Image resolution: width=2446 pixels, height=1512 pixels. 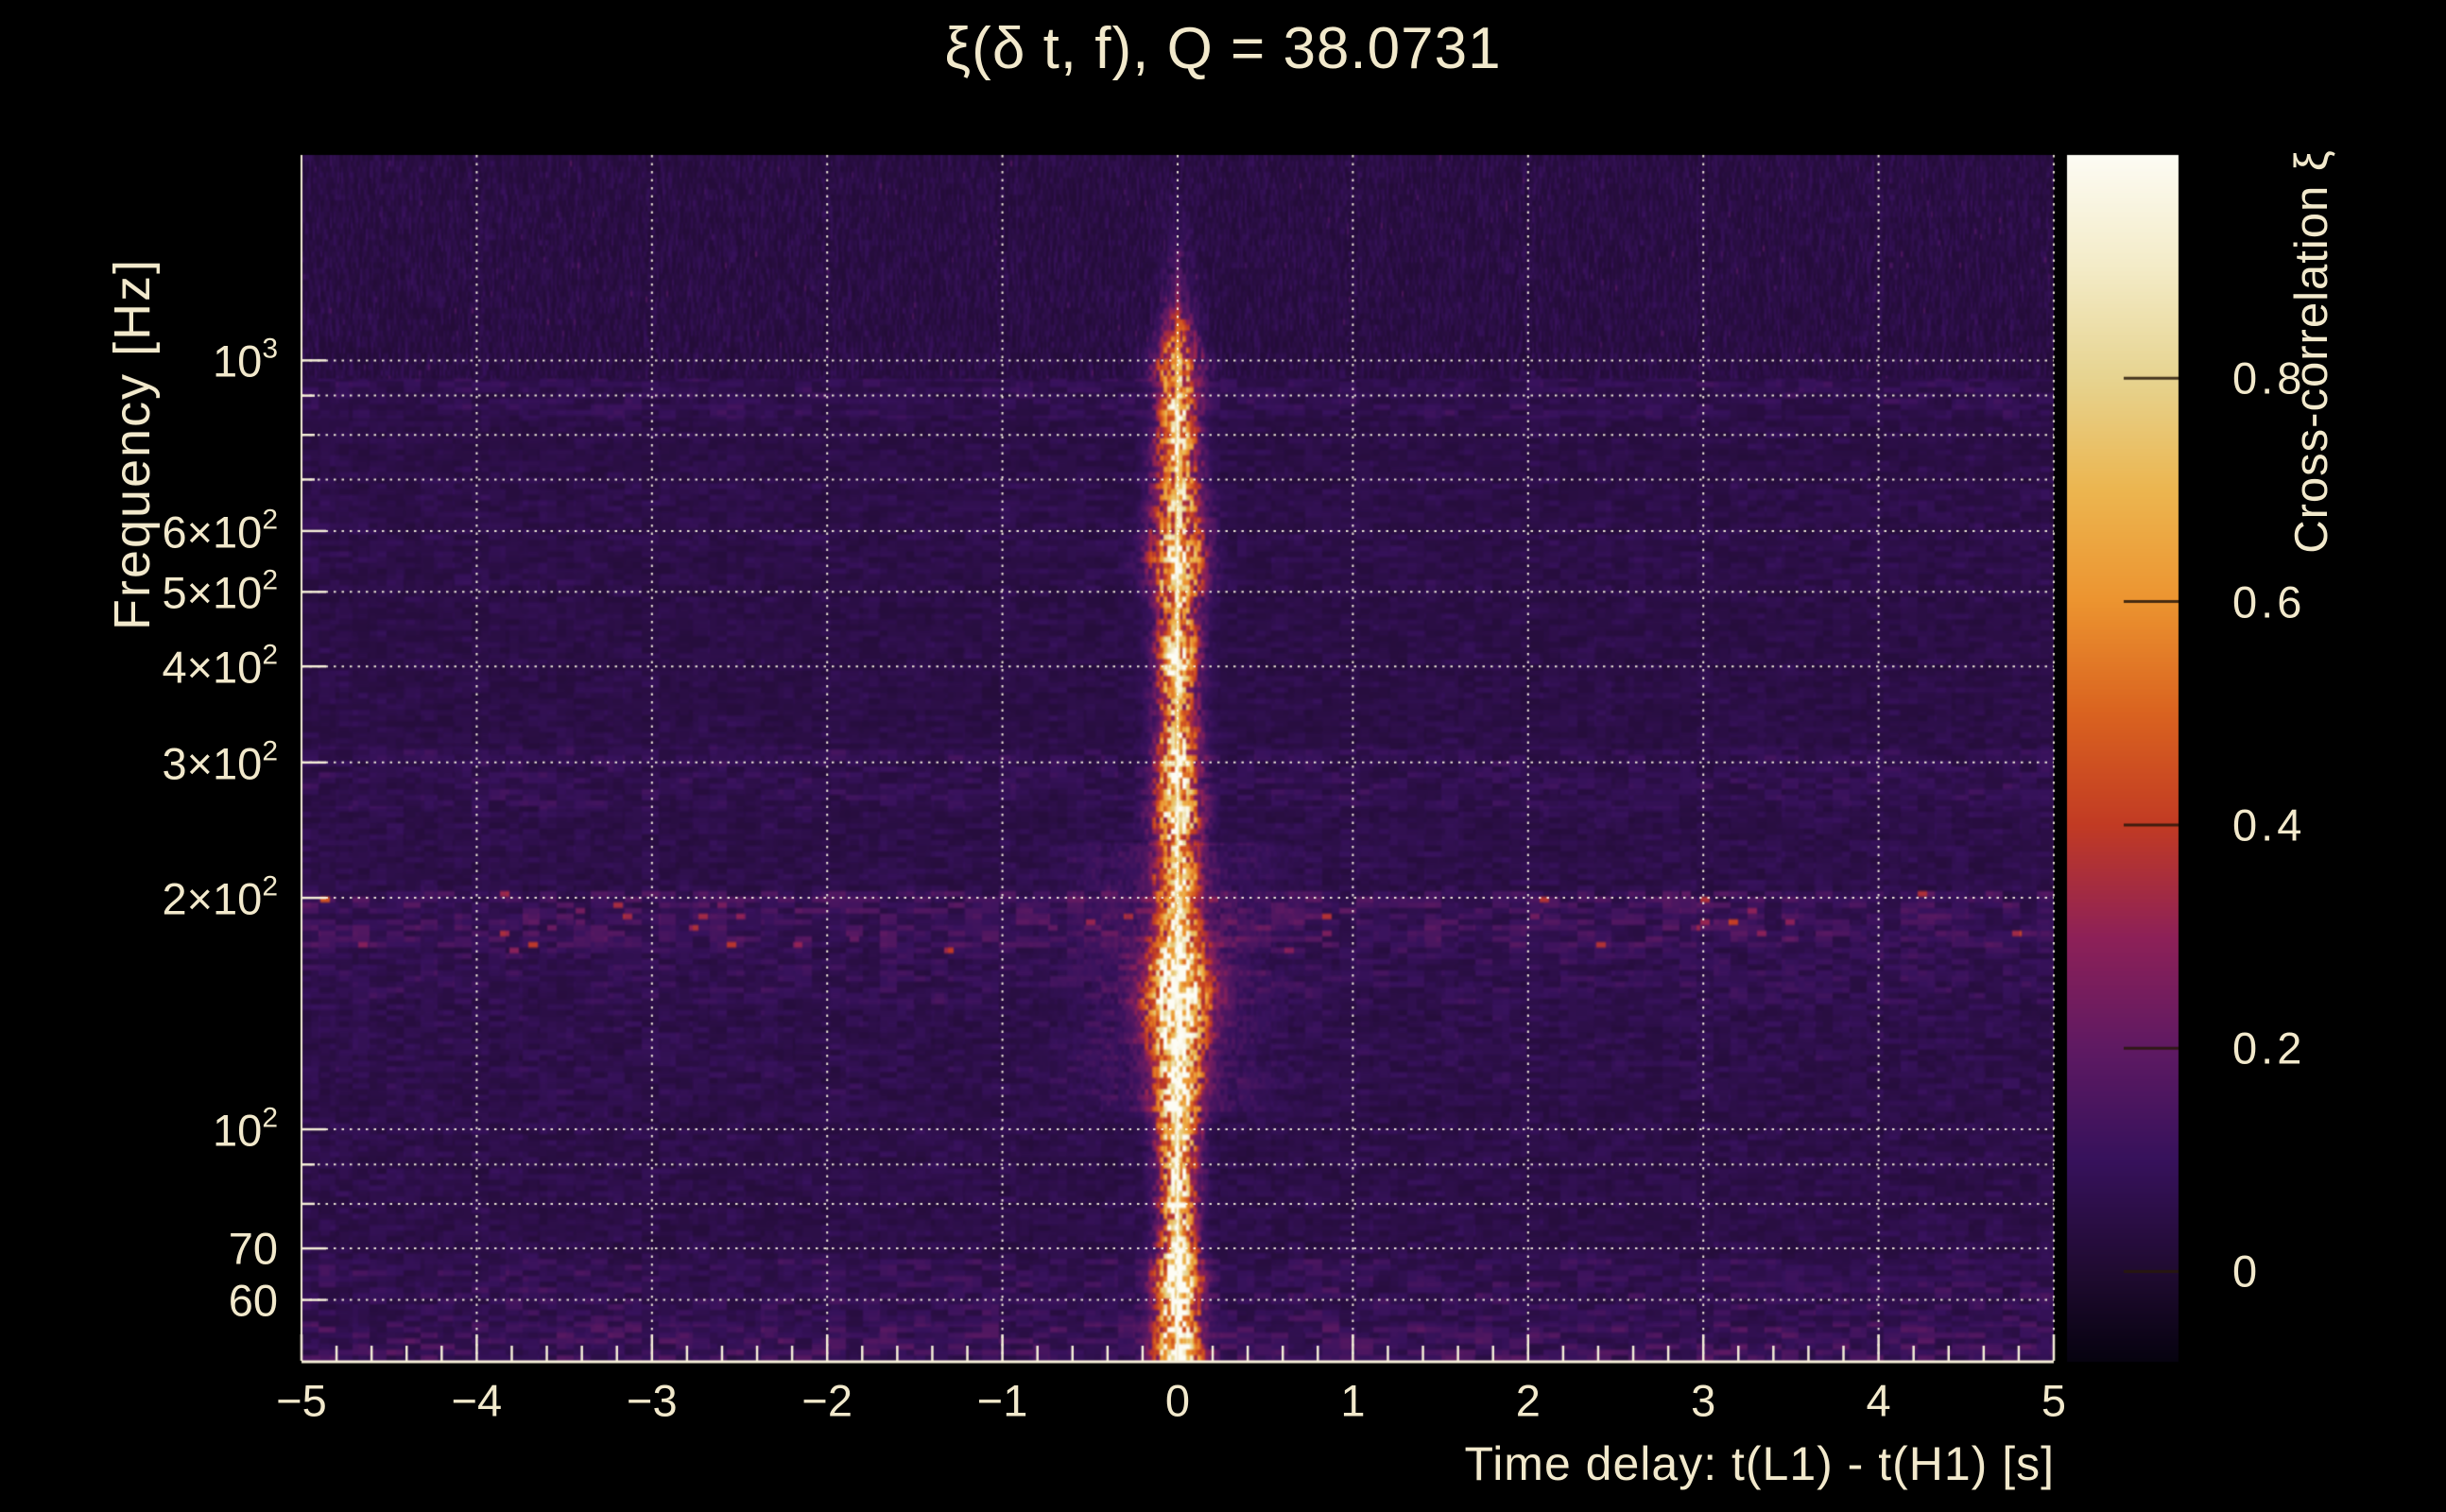 I want to click on colorbar-tick-label: 0.6, so click(x=2269, y=601).